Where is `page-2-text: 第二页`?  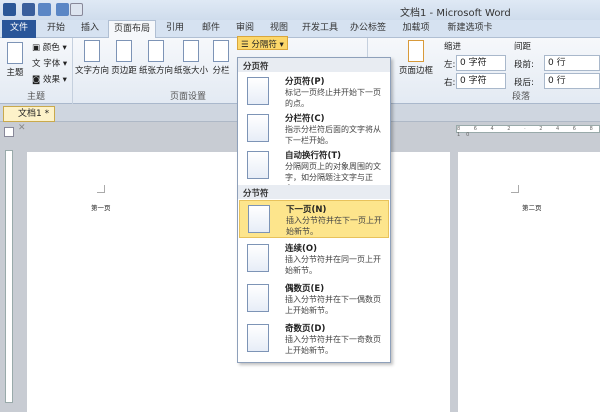
page-2-text: 第二页 is located at coordinates (532, 208).